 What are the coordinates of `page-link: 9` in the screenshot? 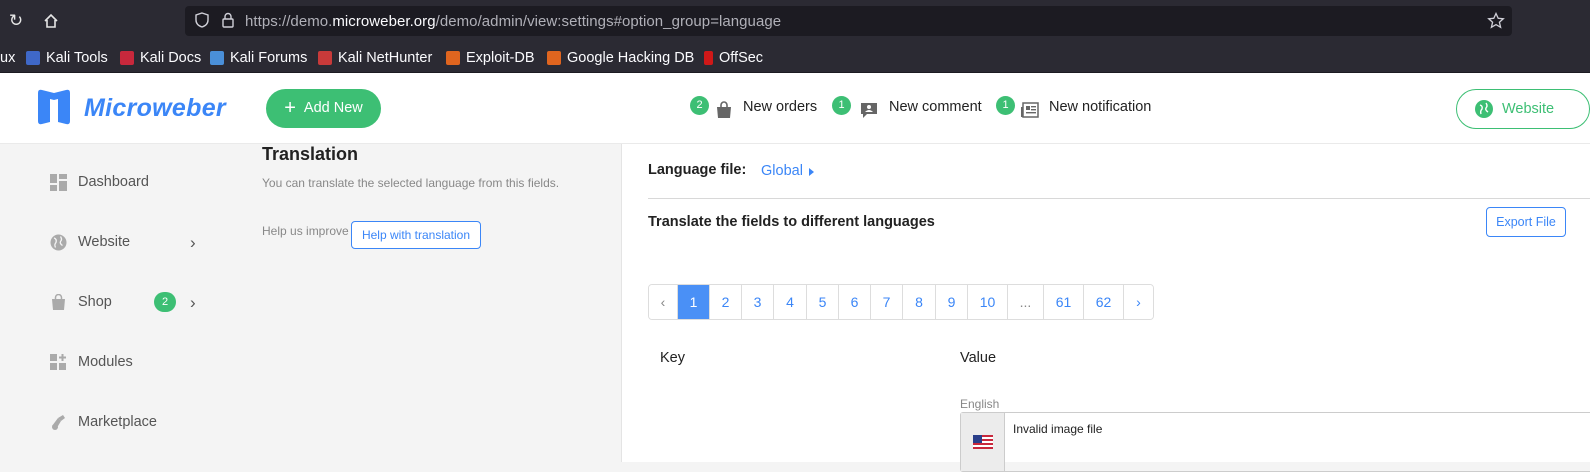 It's located at (952, 302).